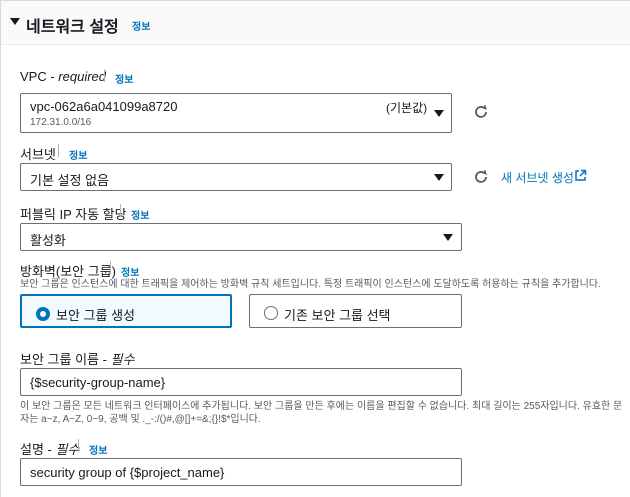  I want to click on refresh-vpc-icon, so click(481, 112).